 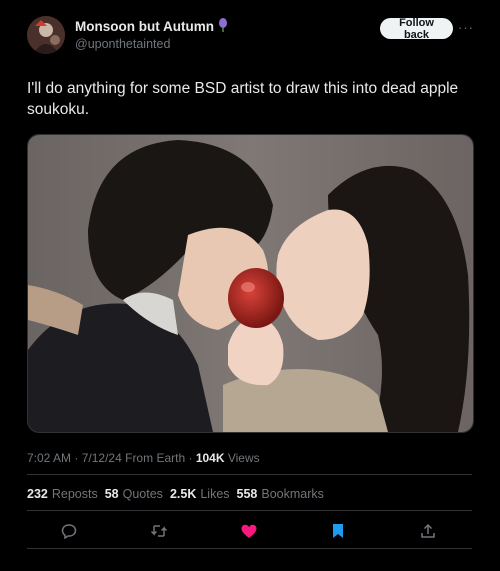 What do you see at coordinates (243, 458) in the screenshot?
I see `views-label: Views` at bounding box center [243, 458].